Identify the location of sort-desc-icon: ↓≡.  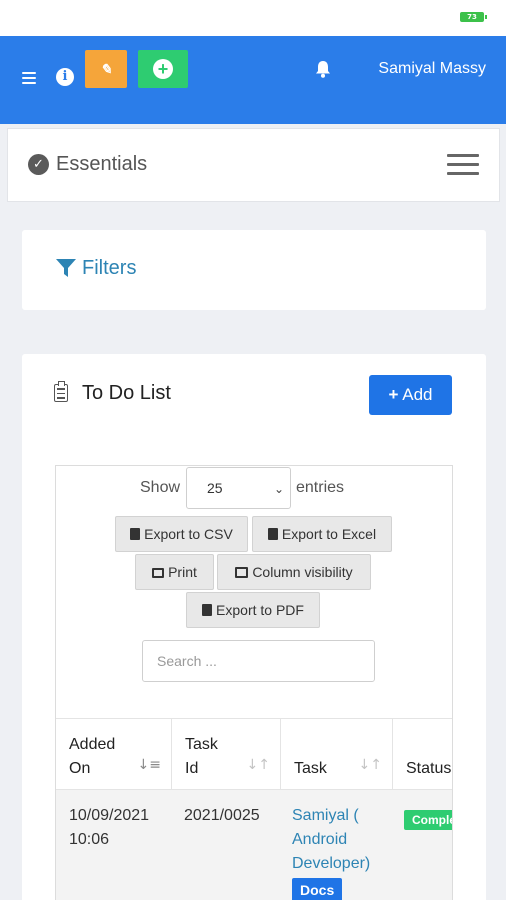
(149, 765).